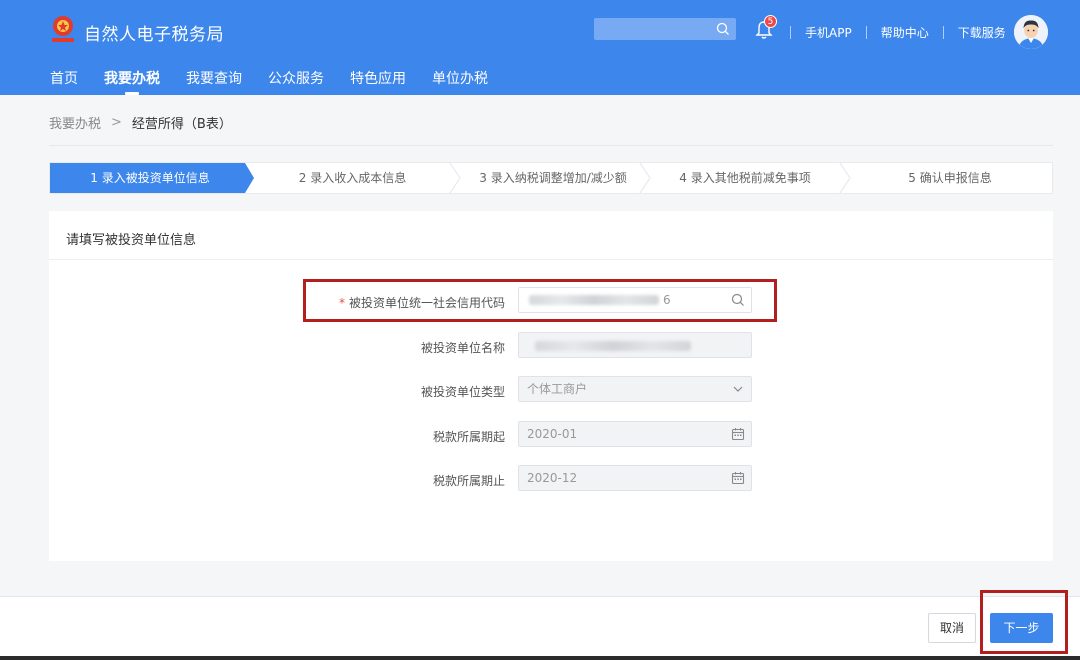  What do you see at coordinates (63, 29) in the screenshot?
I see `tax-emblem-logo` at bounding box center [63, 29].